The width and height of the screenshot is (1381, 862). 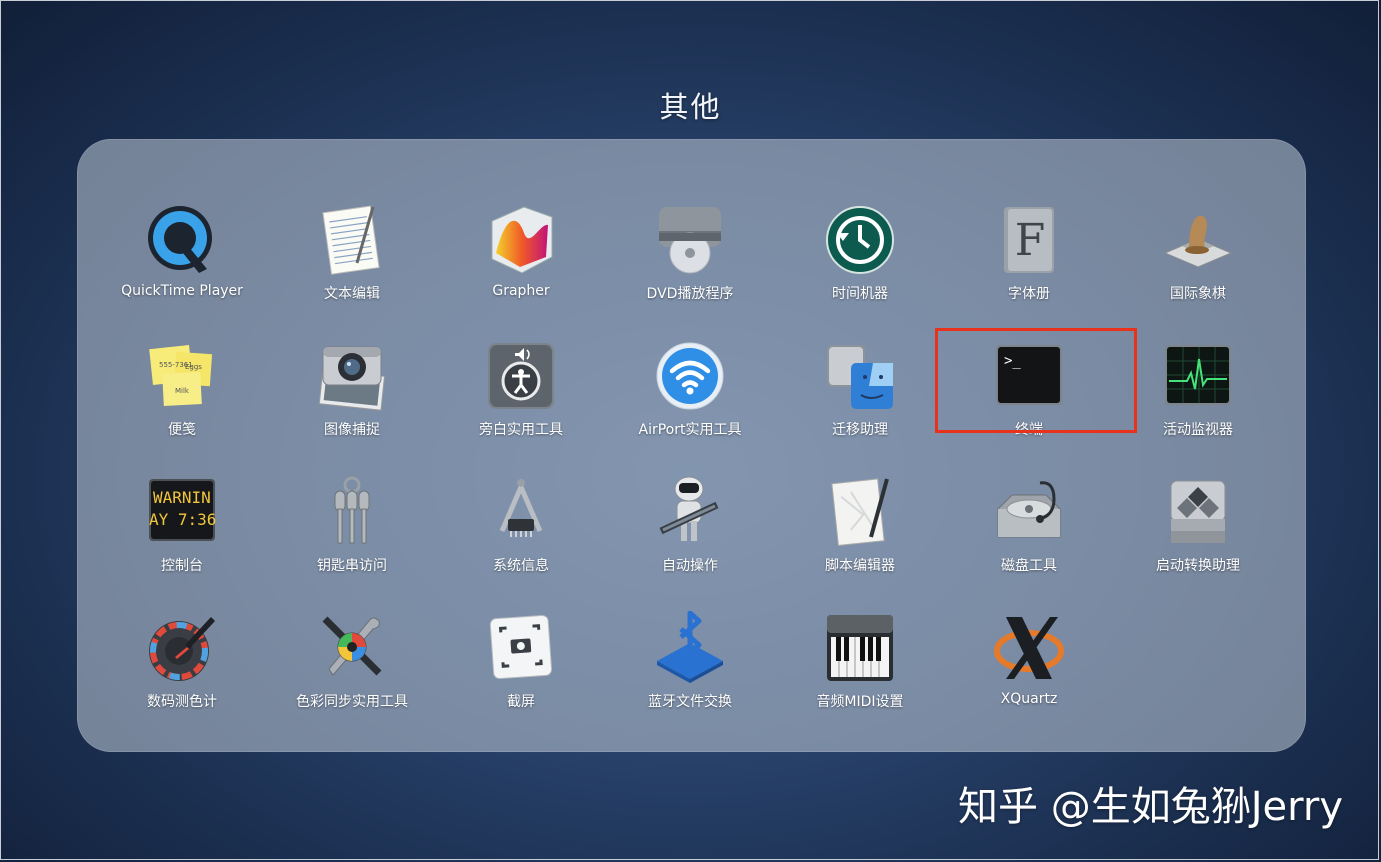 I want to click on app-disk-utility: 磁盘工具, so click(x=1029, y=535).